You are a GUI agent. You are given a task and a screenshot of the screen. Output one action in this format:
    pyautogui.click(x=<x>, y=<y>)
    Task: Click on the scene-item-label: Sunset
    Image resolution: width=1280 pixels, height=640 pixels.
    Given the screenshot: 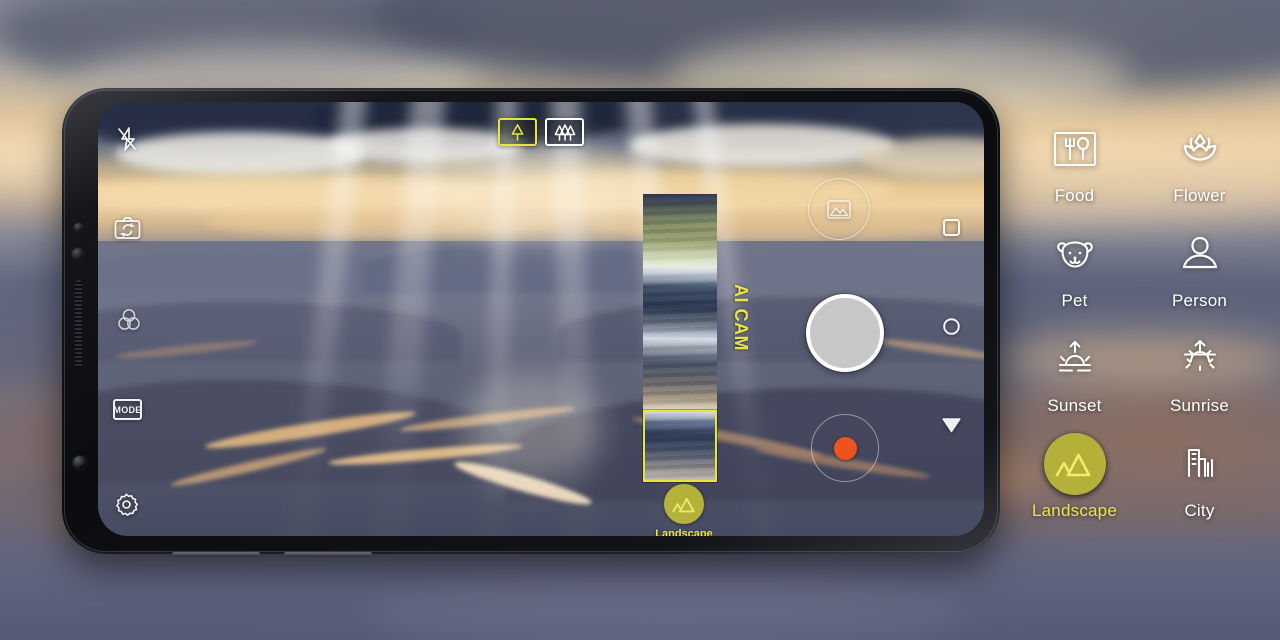 What is the action you would take?
    pyautogui.click(x=1074, y=405)
    